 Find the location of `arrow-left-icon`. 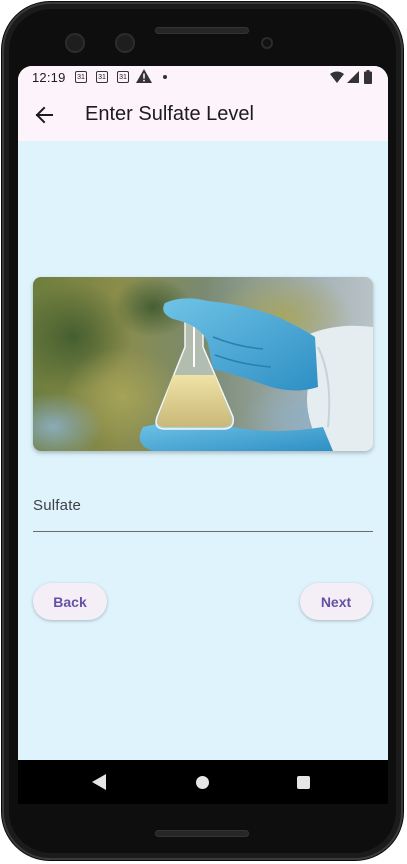

arrow-left-icon is located at coordinates (44, 115).